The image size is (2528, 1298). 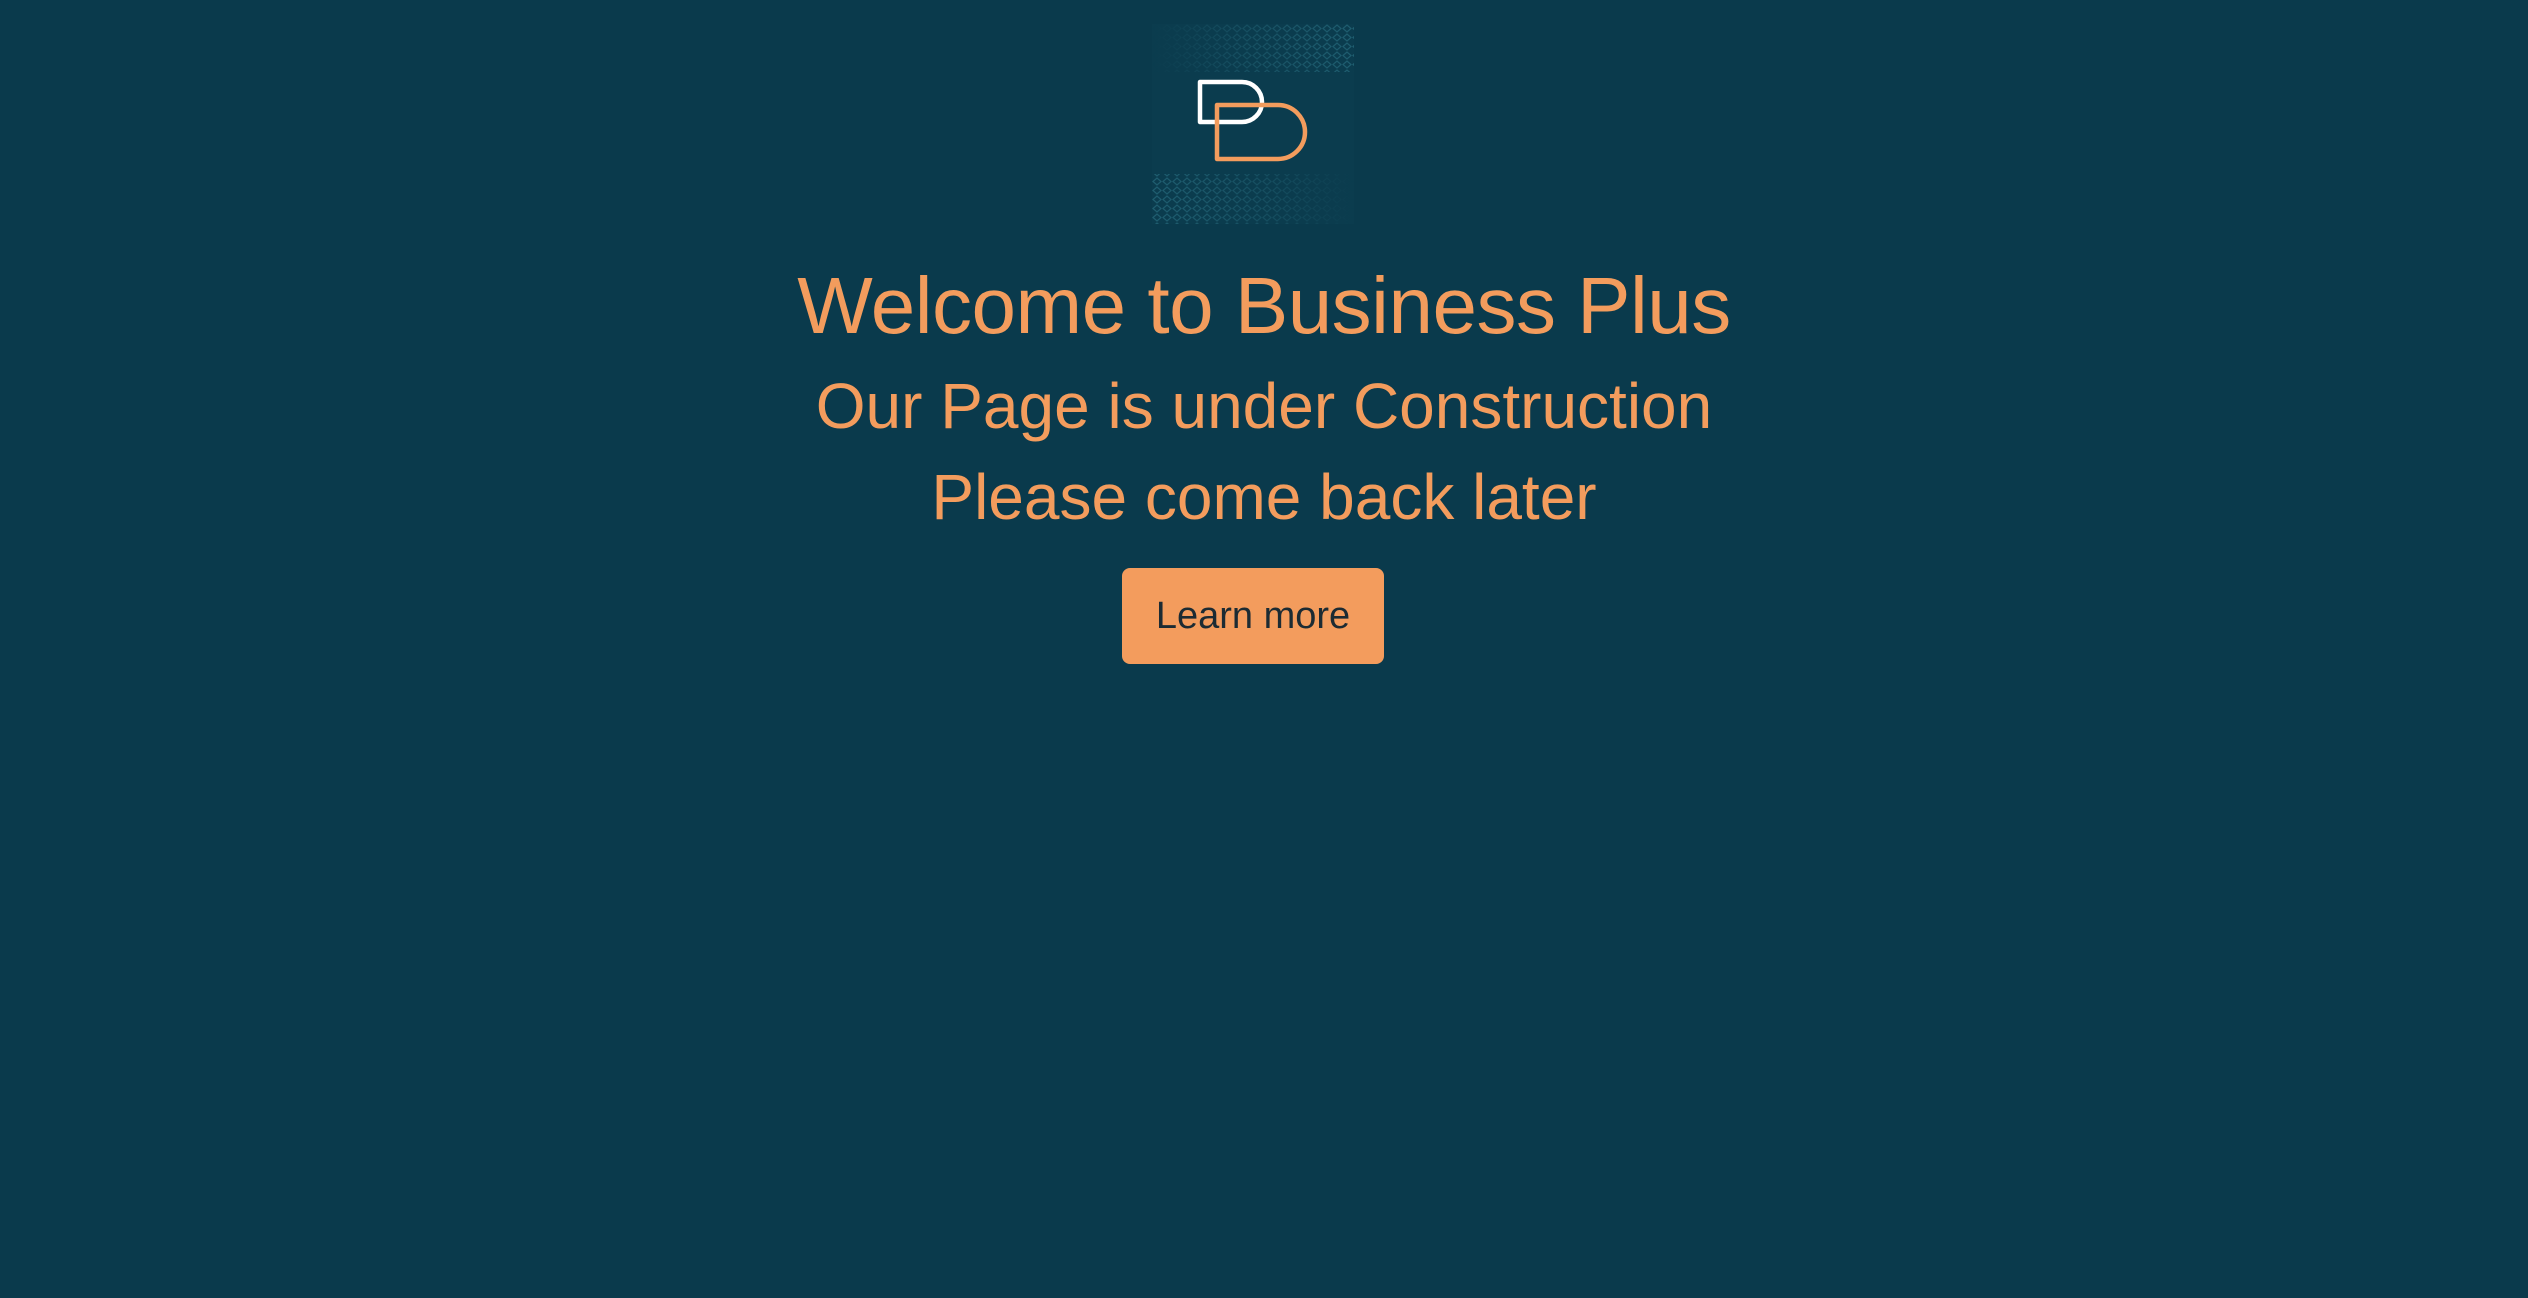 I want to click on construction-notice: Our Page is under Construction, so click(x=1264, y=406).